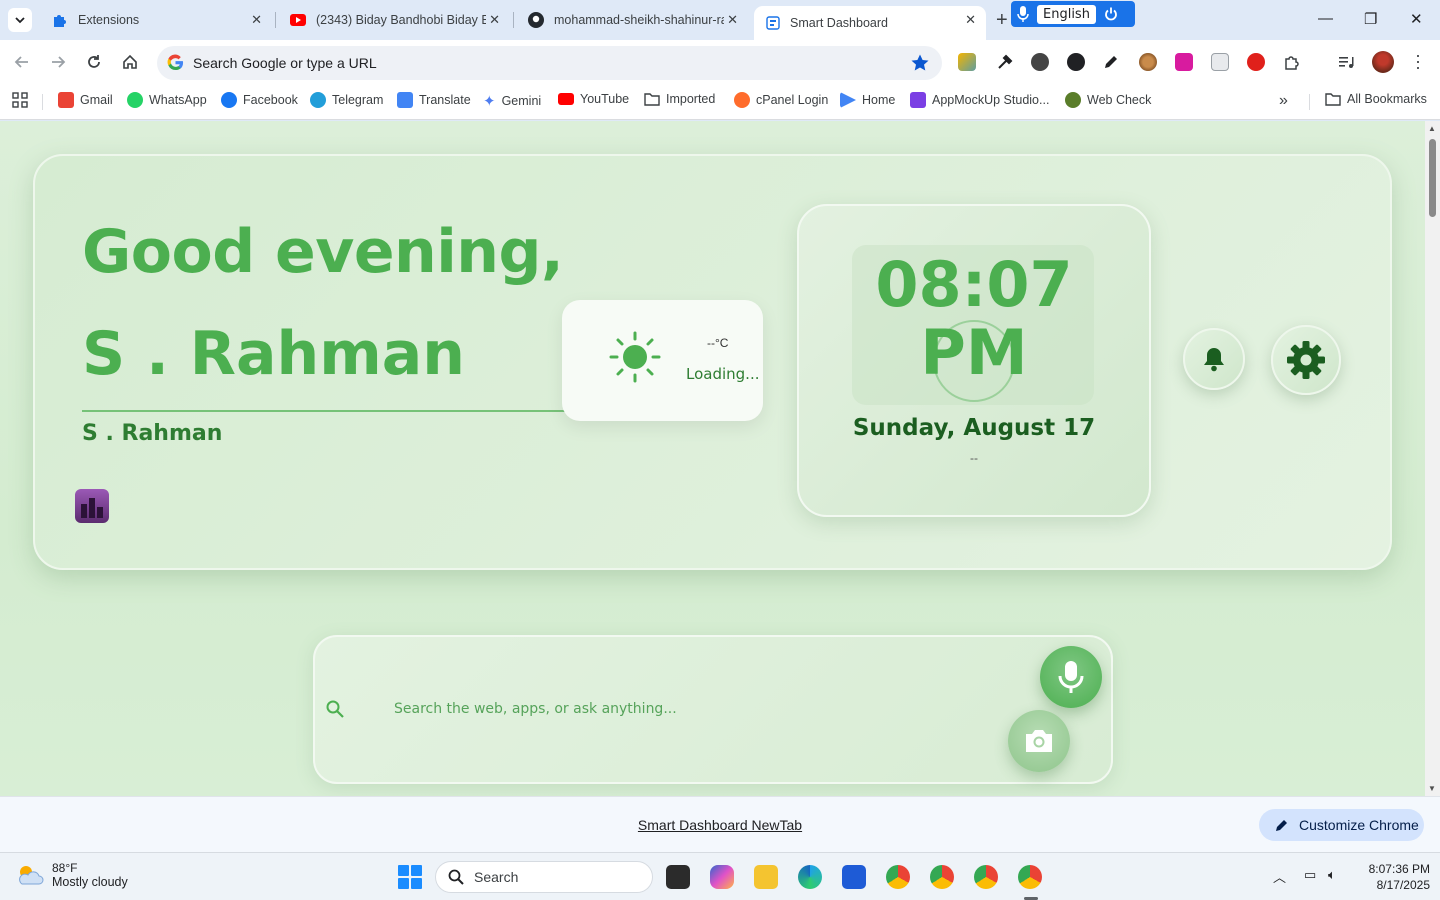 Image resolution: width=1440 pixels, height=900 pixels. I want to click on bookmark-whatsapp: WhatsApp, so click(167, 100).